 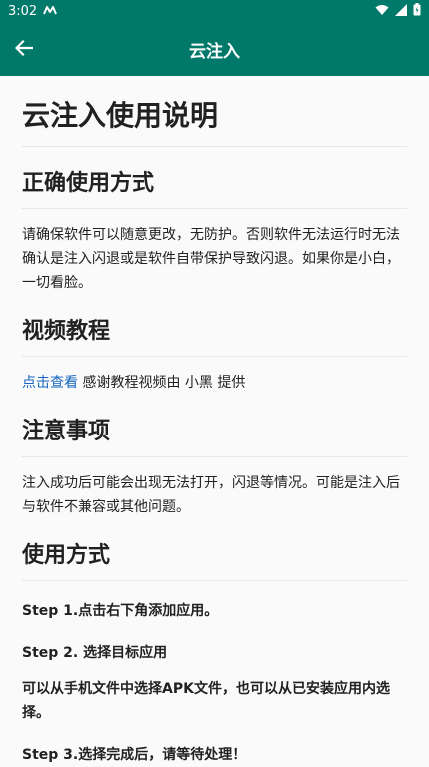 I want to click on battery-icon, so click(x=417, y=11).